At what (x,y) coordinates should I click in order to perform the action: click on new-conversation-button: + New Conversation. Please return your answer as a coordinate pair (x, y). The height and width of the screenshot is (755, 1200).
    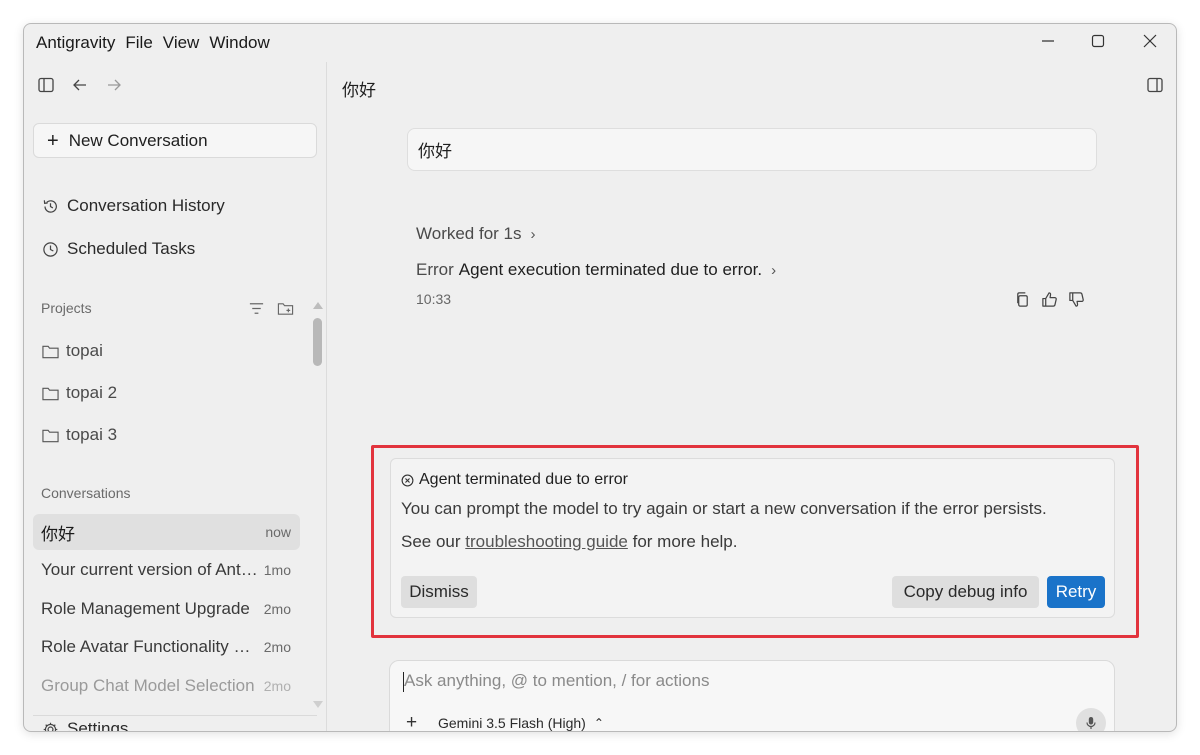
    Looking at the image, I should click on (175, 140).